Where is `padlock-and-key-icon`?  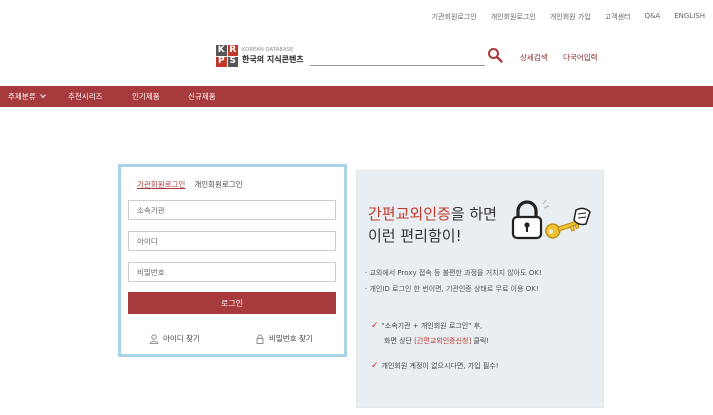 padlock-and-key-icon is located at coordinates (551, 219).